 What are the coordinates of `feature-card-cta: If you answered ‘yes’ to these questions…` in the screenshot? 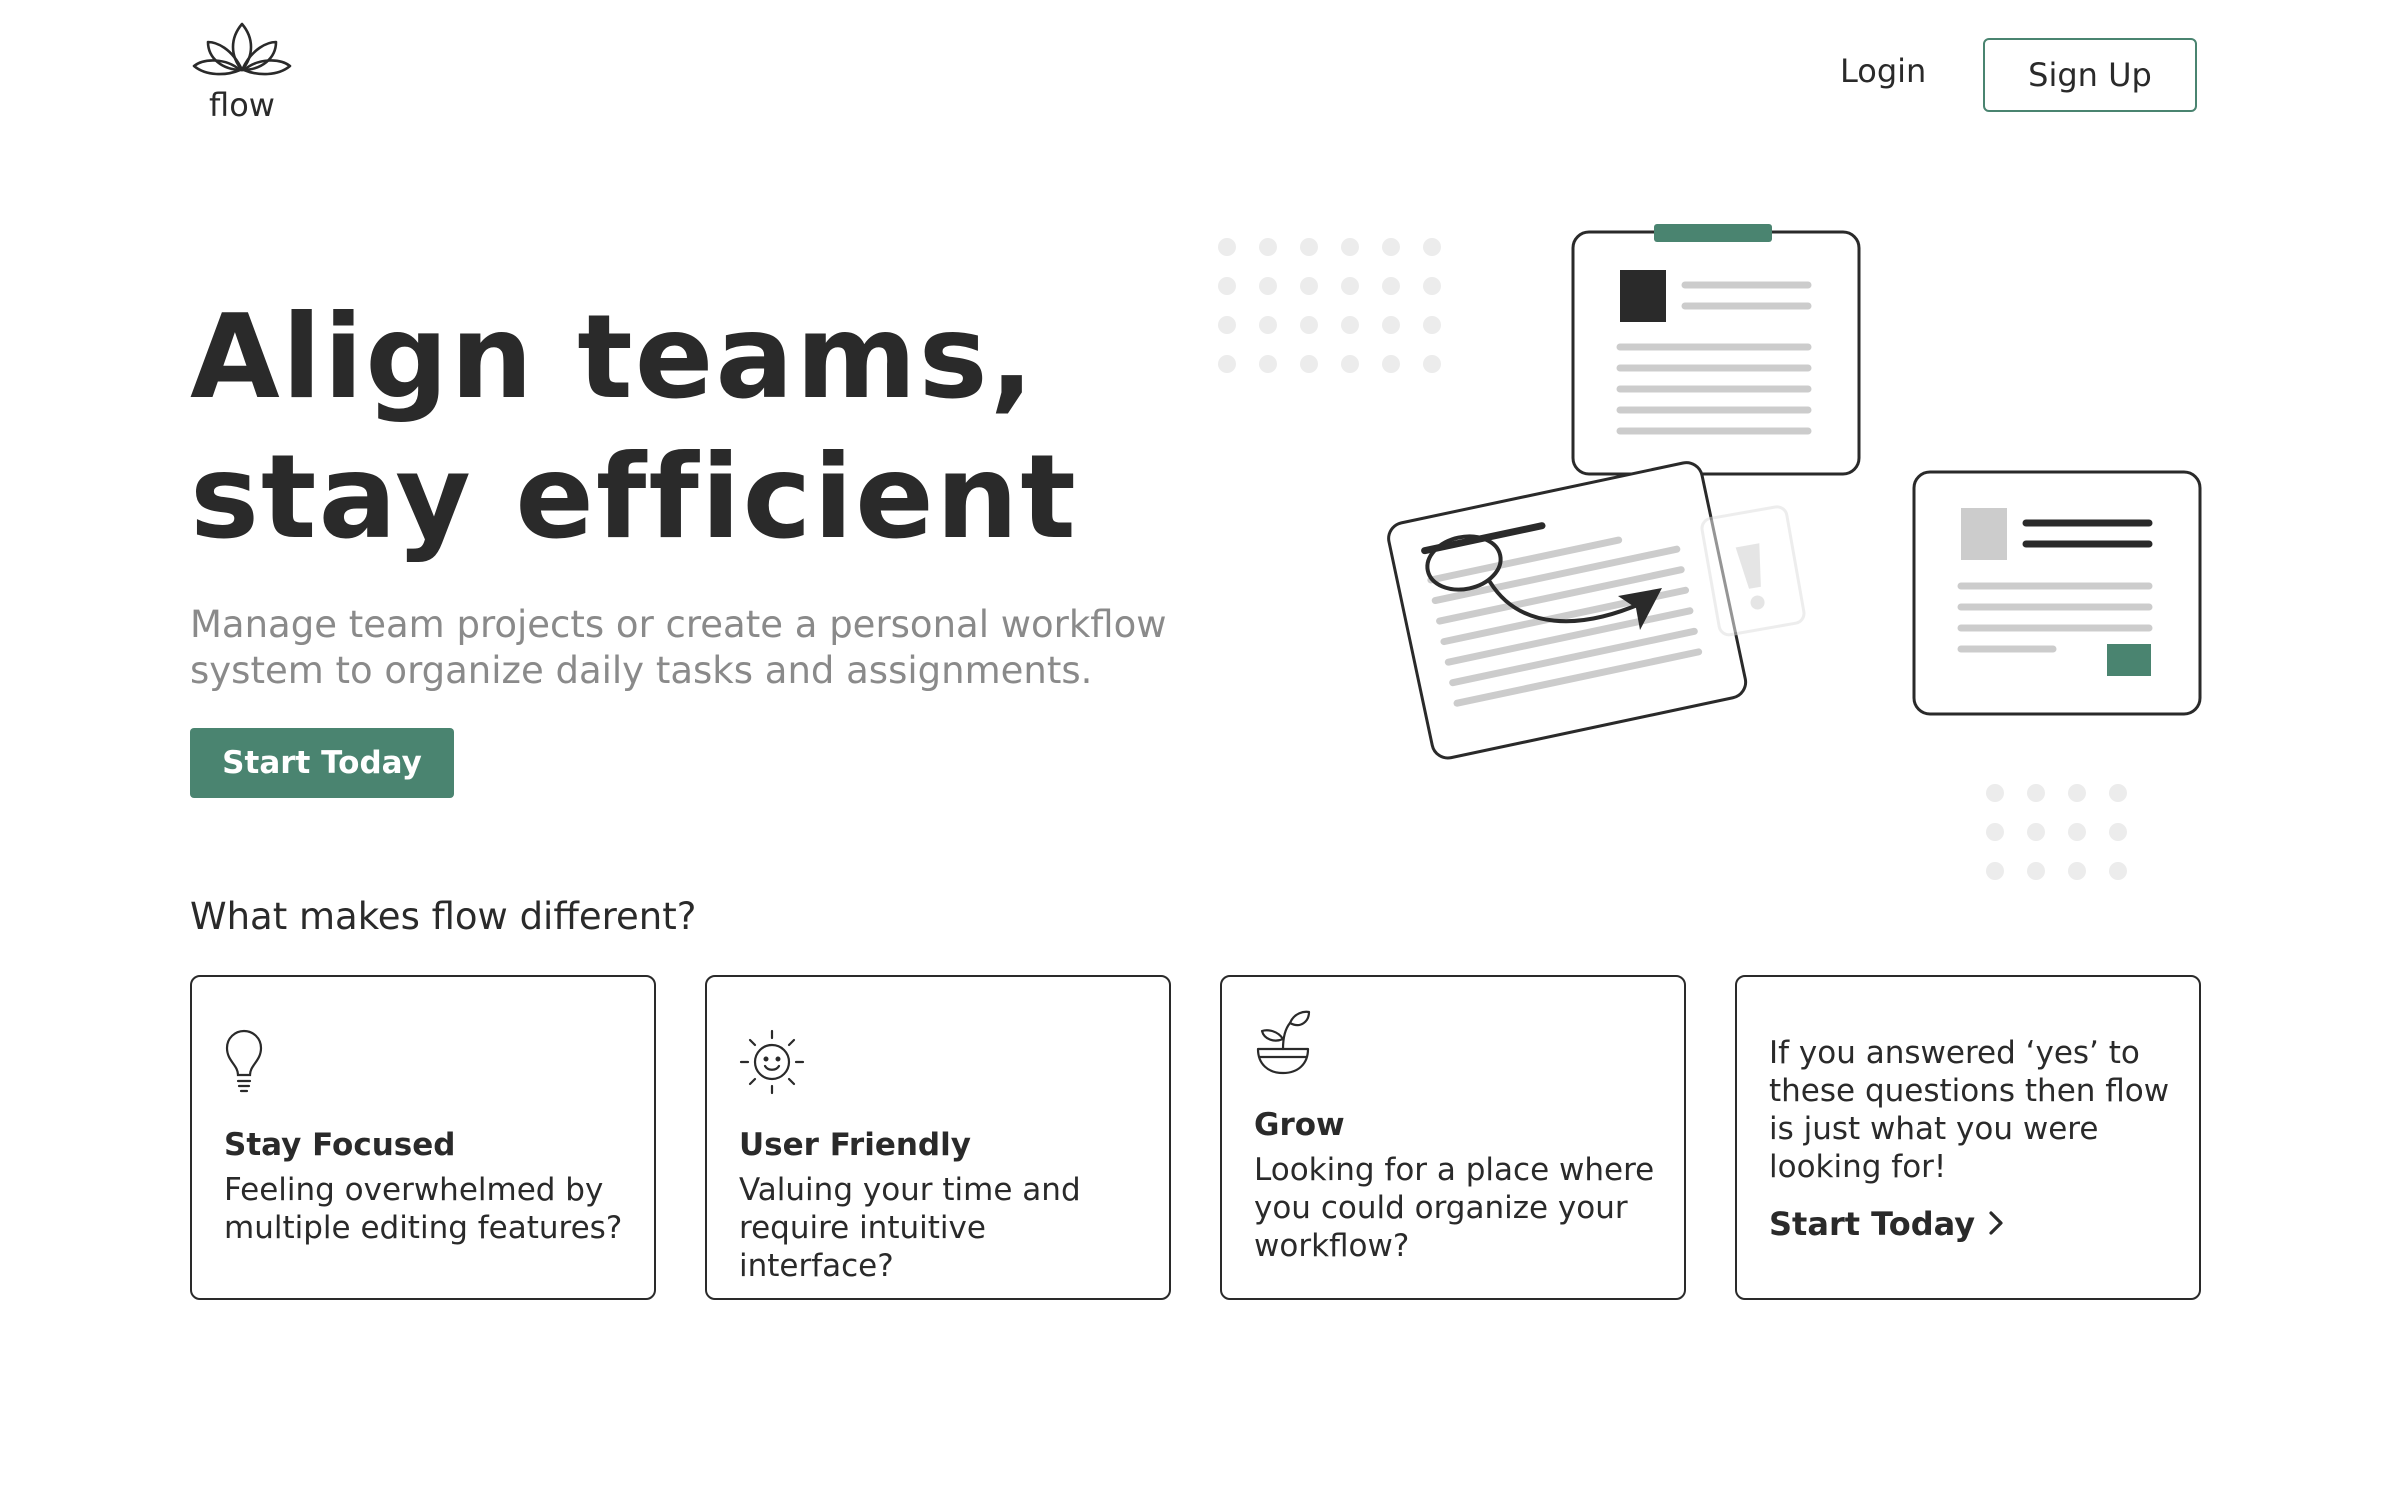 It's located at (1968, 1137).